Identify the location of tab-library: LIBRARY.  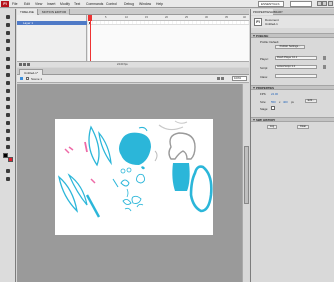
(277, 12).